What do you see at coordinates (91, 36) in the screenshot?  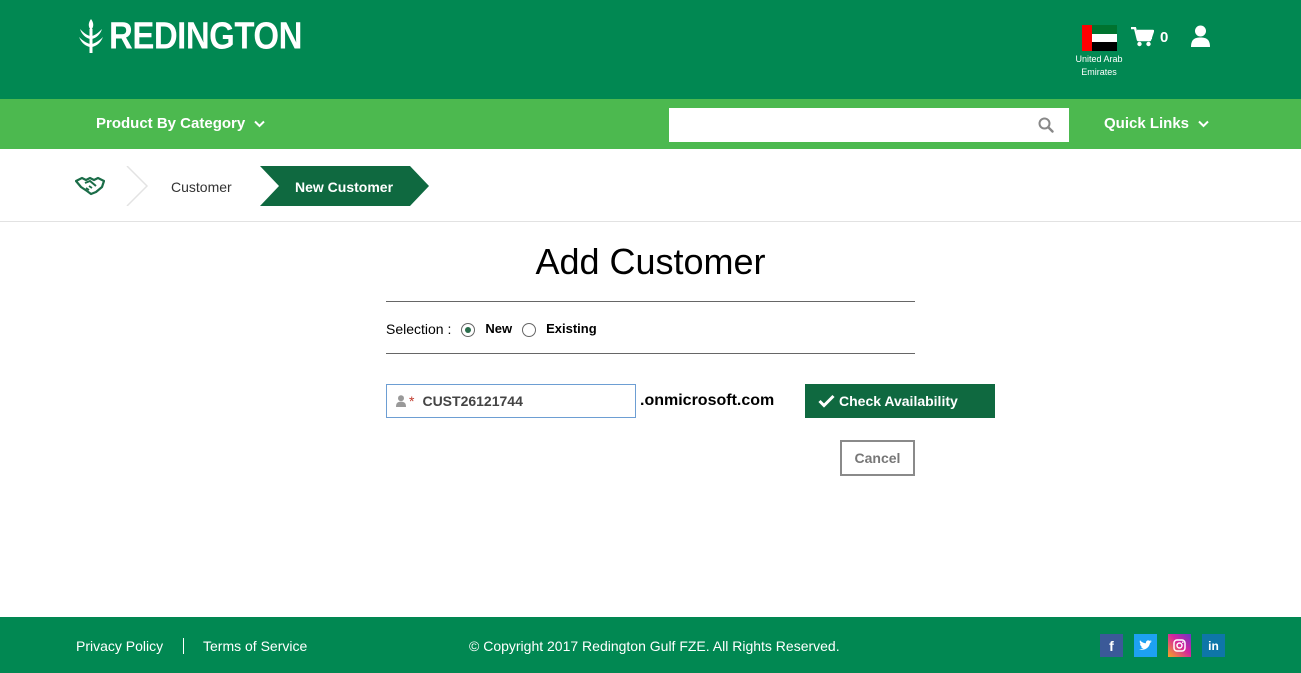 I see `leaf-logo-icon` at bounding box center [91, 36].